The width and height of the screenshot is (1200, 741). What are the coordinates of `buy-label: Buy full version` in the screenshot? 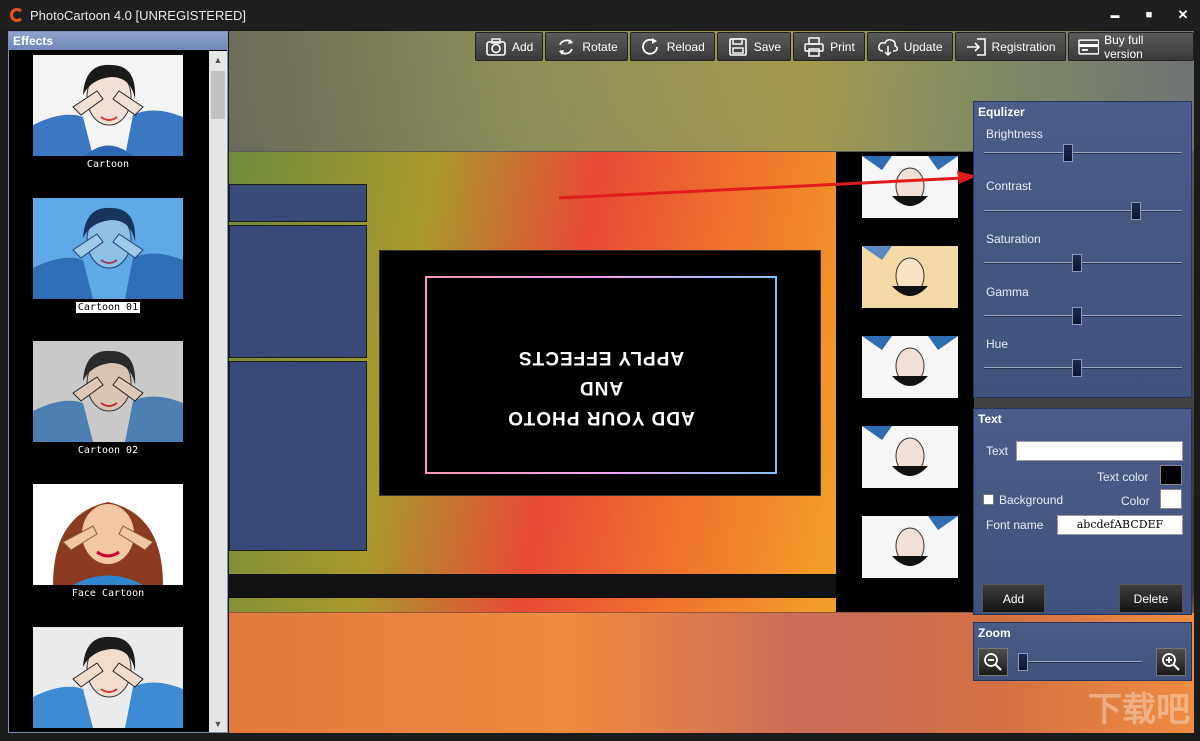 It's located at (1124, 46).